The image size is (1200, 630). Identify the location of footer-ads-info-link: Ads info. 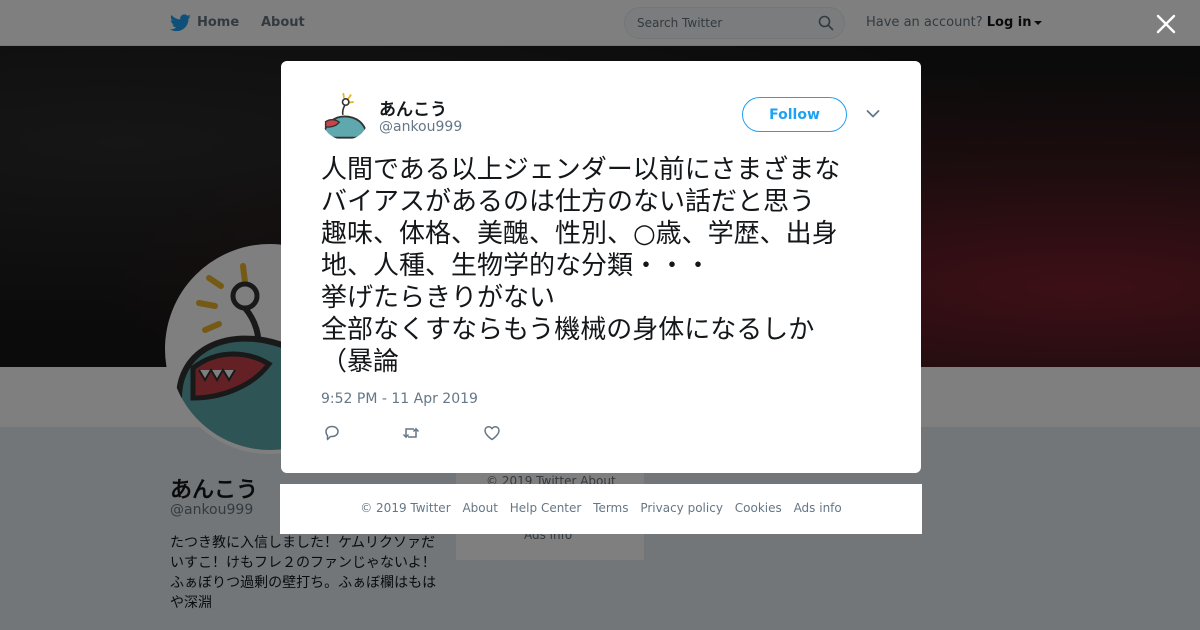
(818, 508).